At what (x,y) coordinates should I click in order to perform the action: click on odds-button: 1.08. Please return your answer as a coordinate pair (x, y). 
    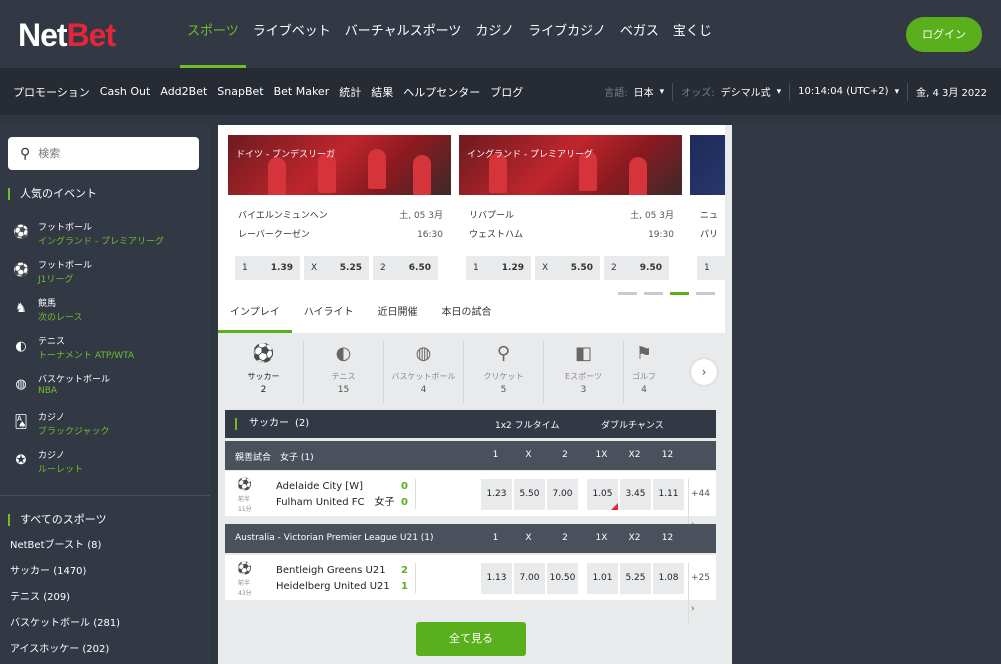
    Looking at the image, I should click on (668, 578).